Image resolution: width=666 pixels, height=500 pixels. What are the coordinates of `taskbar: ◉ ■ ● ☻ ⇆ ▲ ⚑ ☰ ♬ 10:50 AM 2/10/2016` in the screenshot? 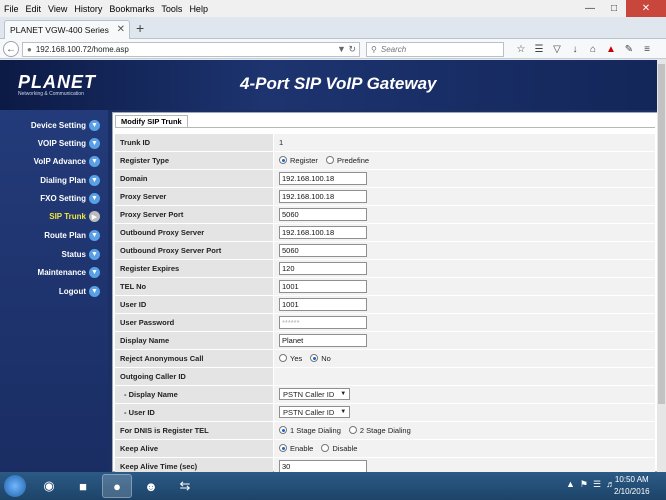 It's located at (333, 486).